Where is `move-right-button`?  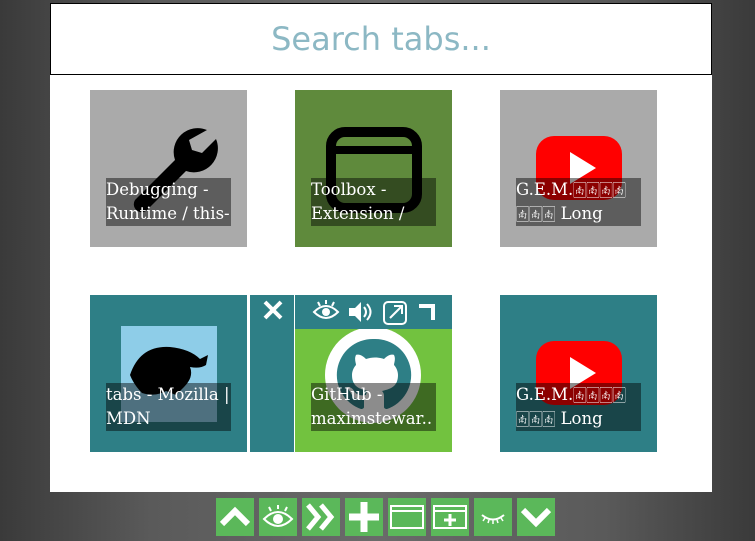
move-right-button is located at coordinates (321, 517).